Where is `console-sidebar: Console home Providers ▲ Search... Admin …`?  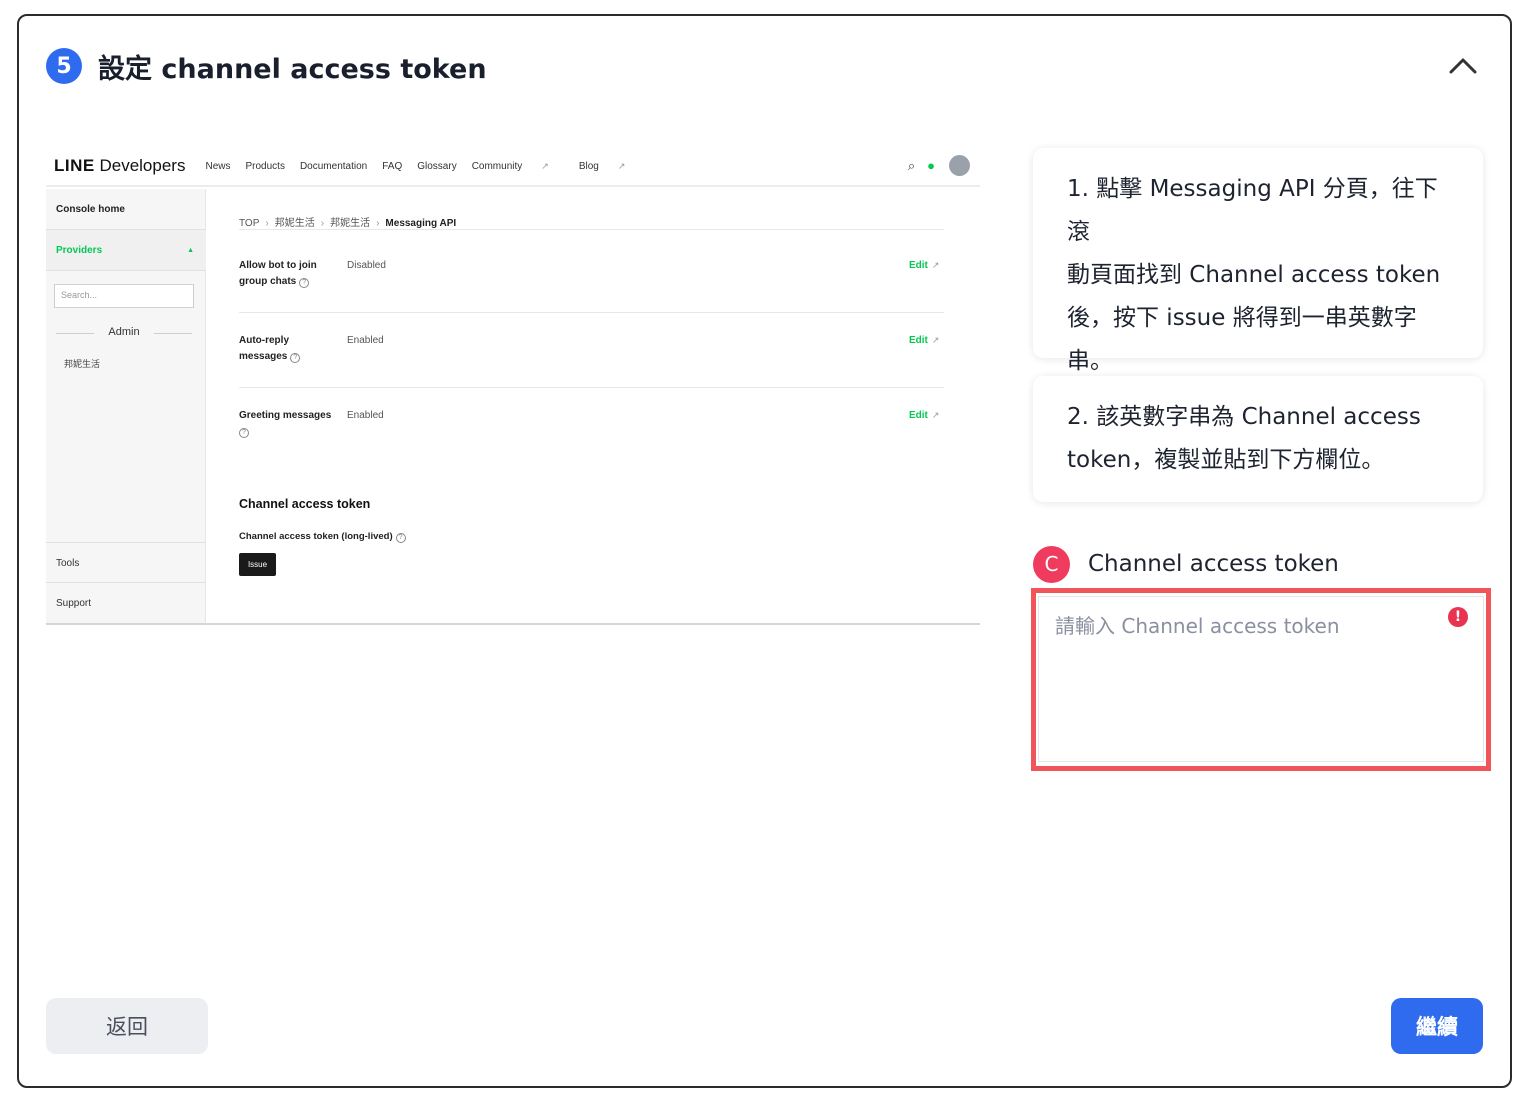 console-sidebar: Console home Providers ▲ Search... Admin … is located at coordinates (126, 406).